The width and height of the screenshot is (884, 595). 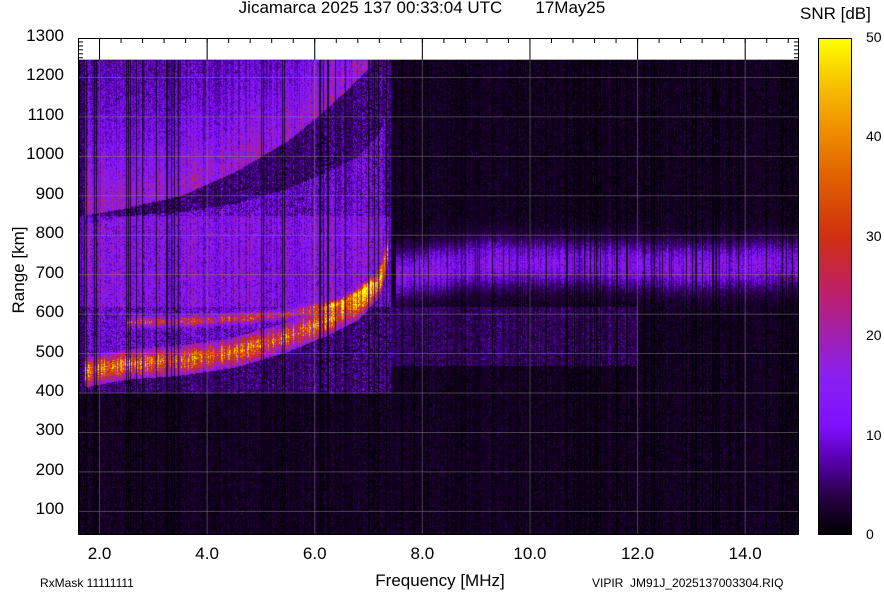 What do you see at coordinates (530, 553) in the screenshot?
I see `x-tick-label: 10.0` at bounding box center [530, 553].